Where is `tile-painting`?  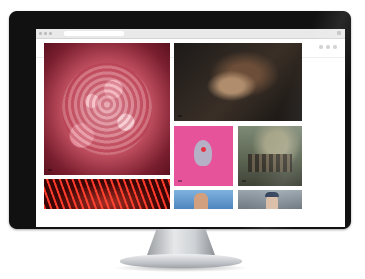 tile-painting is located at coordinates (270, 156).